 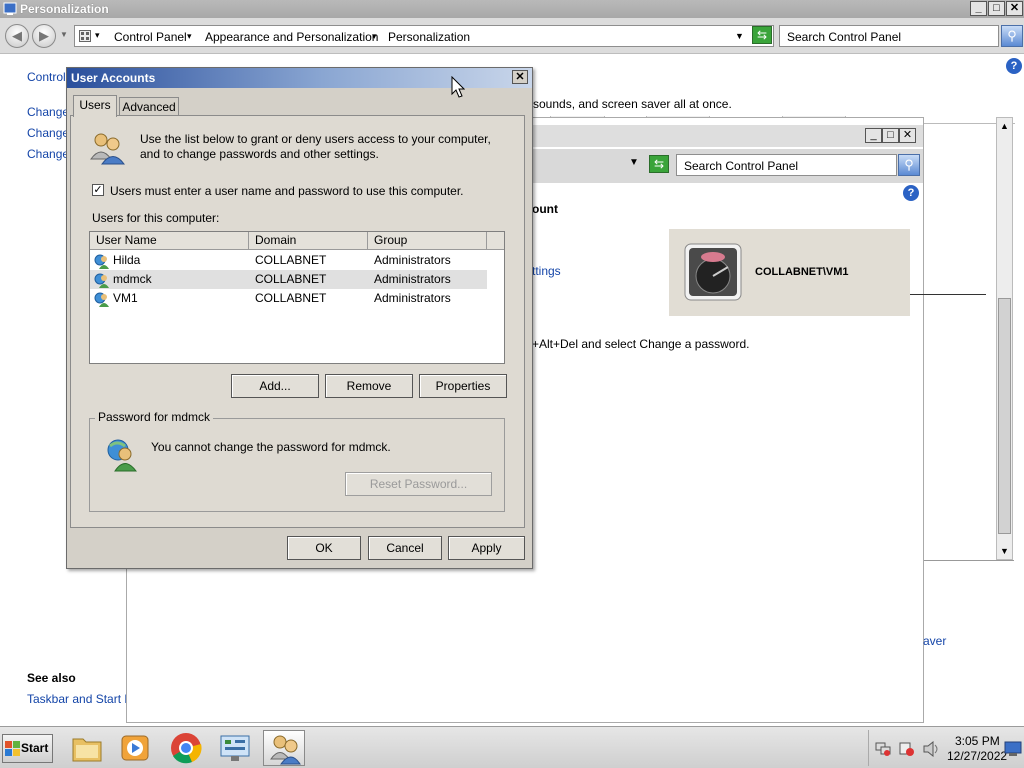 What do you see at coordinates (87, 748) in the screenshot?
I see `explorer-taskbar-button` at bounding box center [87, 748].